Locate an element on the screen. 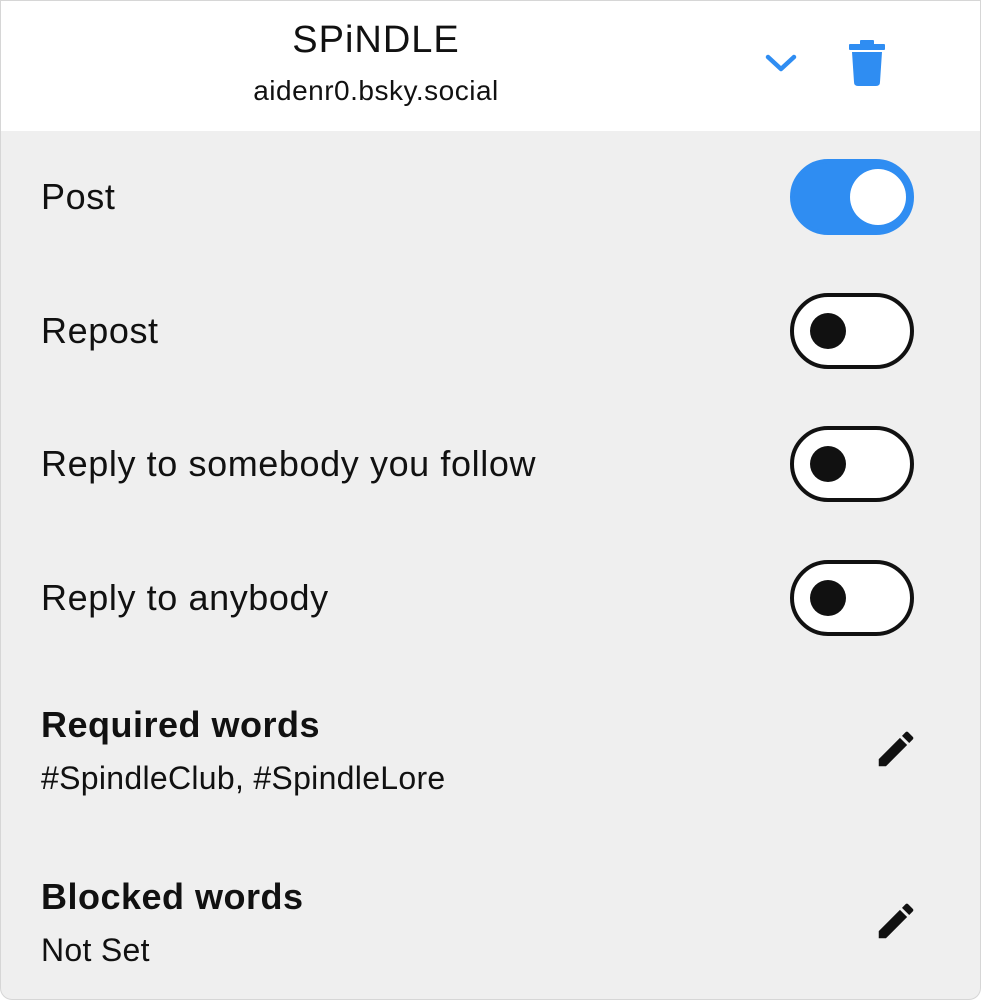 Image resolution: width=981 pixels, height=1000 pixels. toggle-row-reply-follow: Reply to somebody you follow is located at coordinates (490, 464).